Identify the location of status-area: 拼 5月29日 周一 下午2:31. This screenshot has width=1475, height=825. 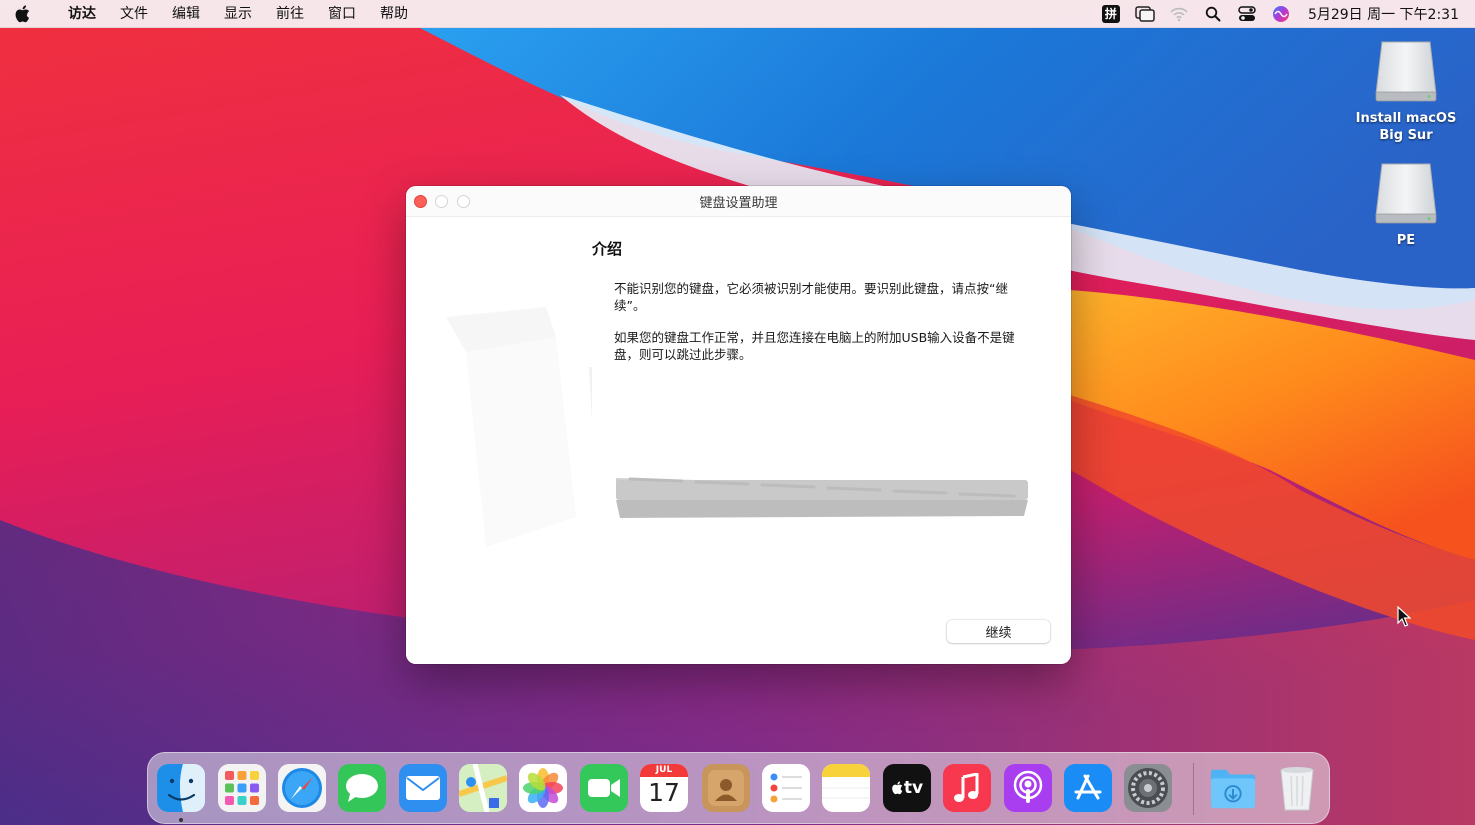
(1284, 14).